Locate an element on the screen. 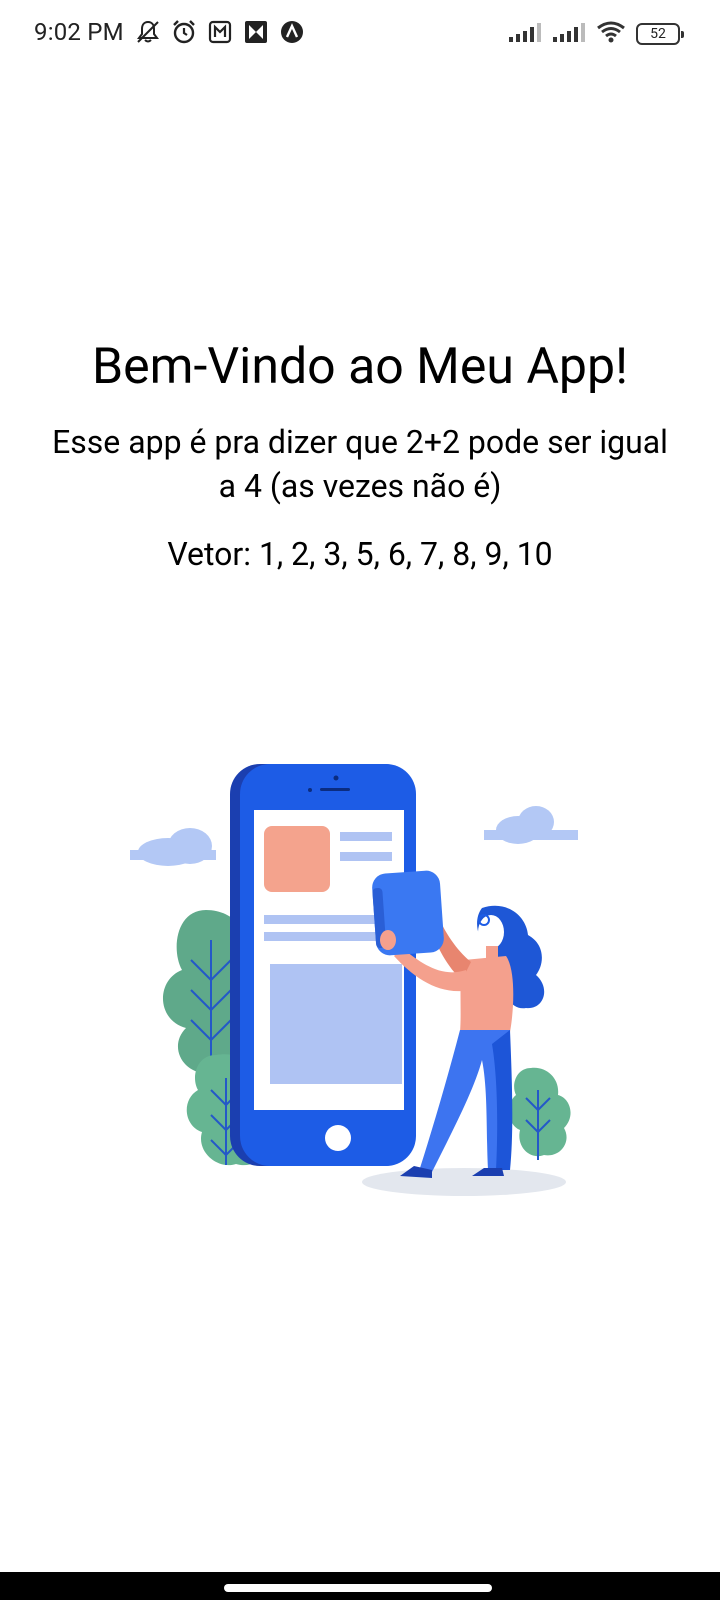  plant-right is located at coordinates (539, 1113).